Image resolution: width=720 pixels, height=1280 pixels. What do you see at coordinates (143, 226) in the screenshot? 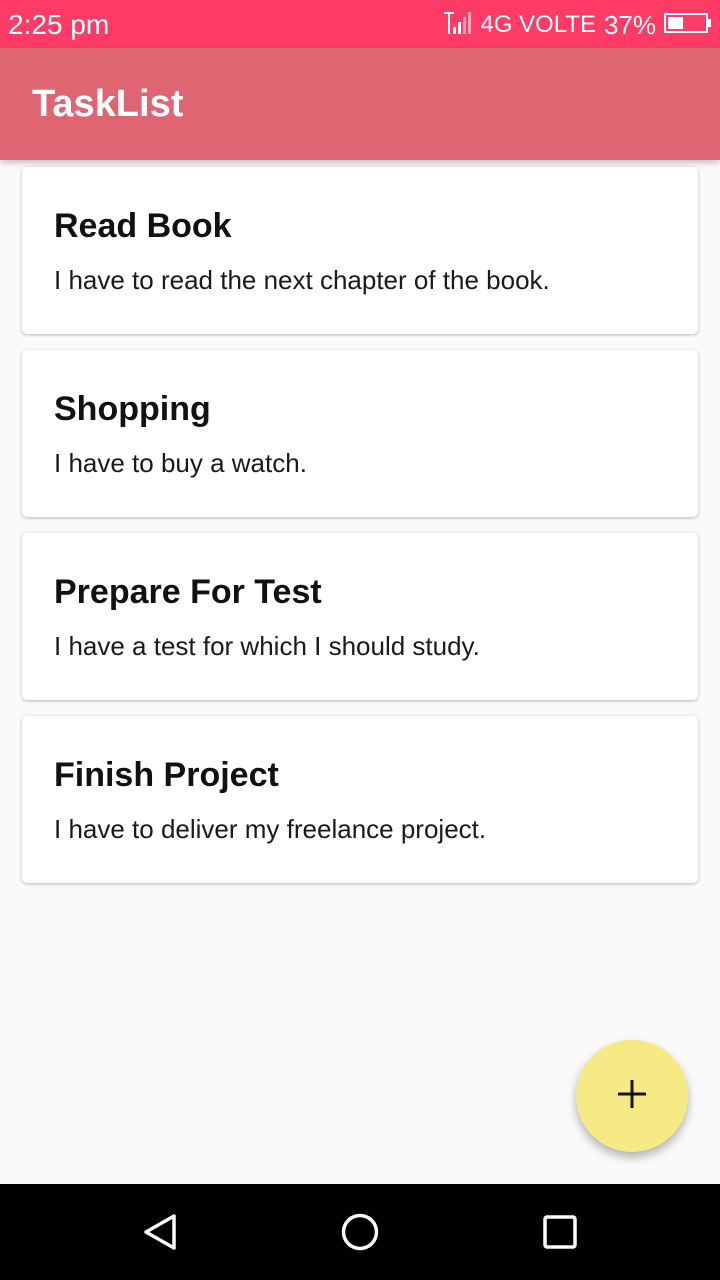
I see `task-title: Read Book` at bounding box center [143, 226].